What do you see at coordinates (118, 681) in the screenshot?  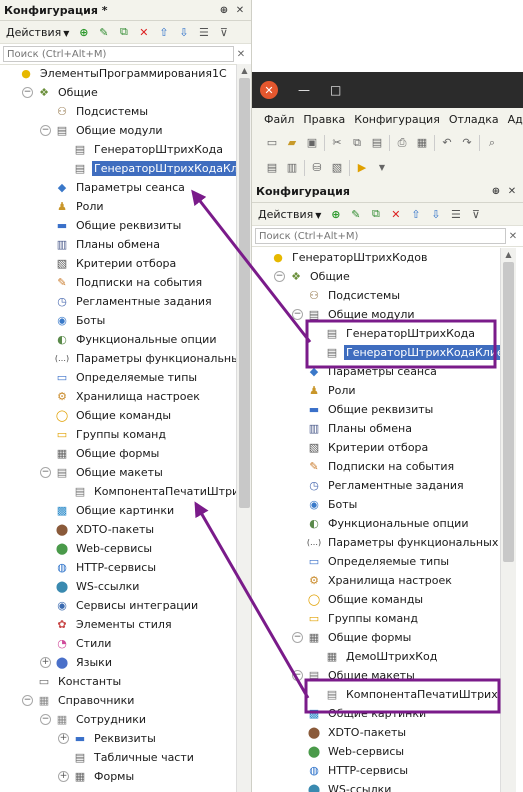 I see `tree-item: ▭ Константы` at bounding box center [118, 681].